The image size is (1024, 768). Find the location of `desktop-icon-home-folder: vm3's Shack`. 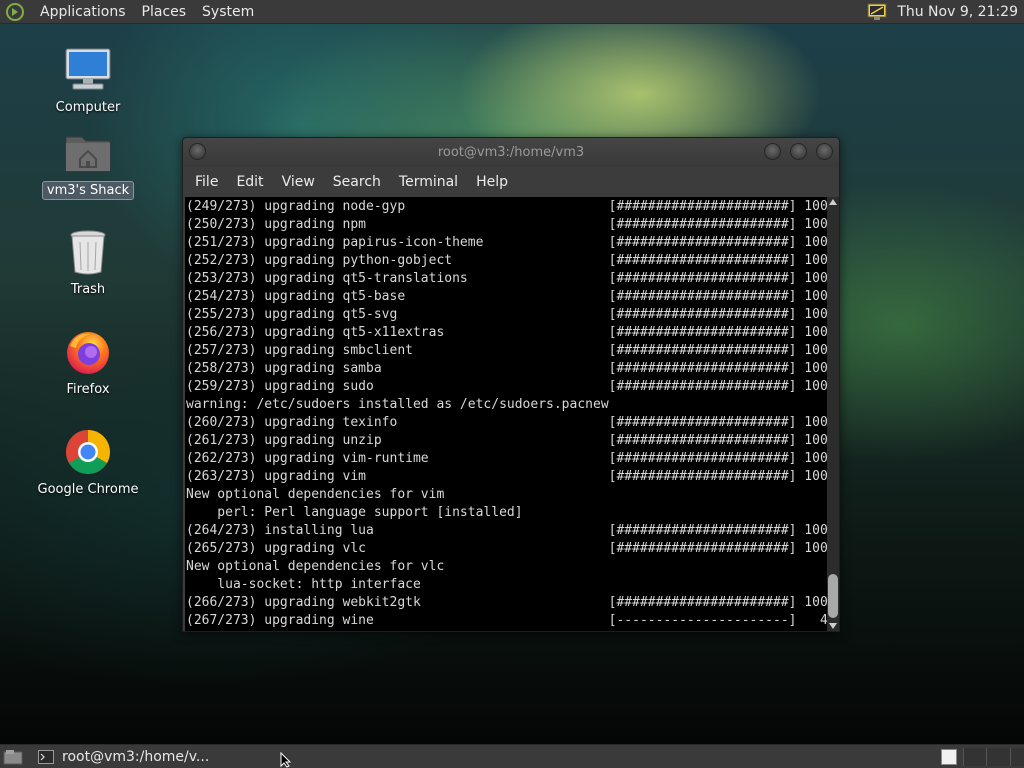

desktop-icon-home-folder: vm3's Shack is located at coordinates (88, 163).